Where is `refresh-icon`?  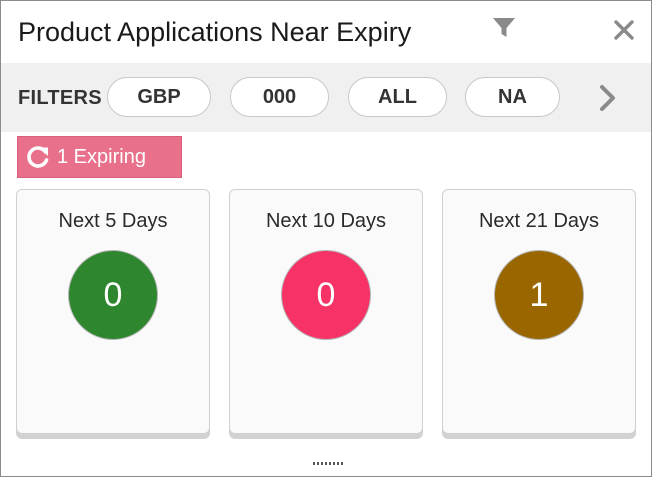 refresh-icon is located at coordinates (38, 157).